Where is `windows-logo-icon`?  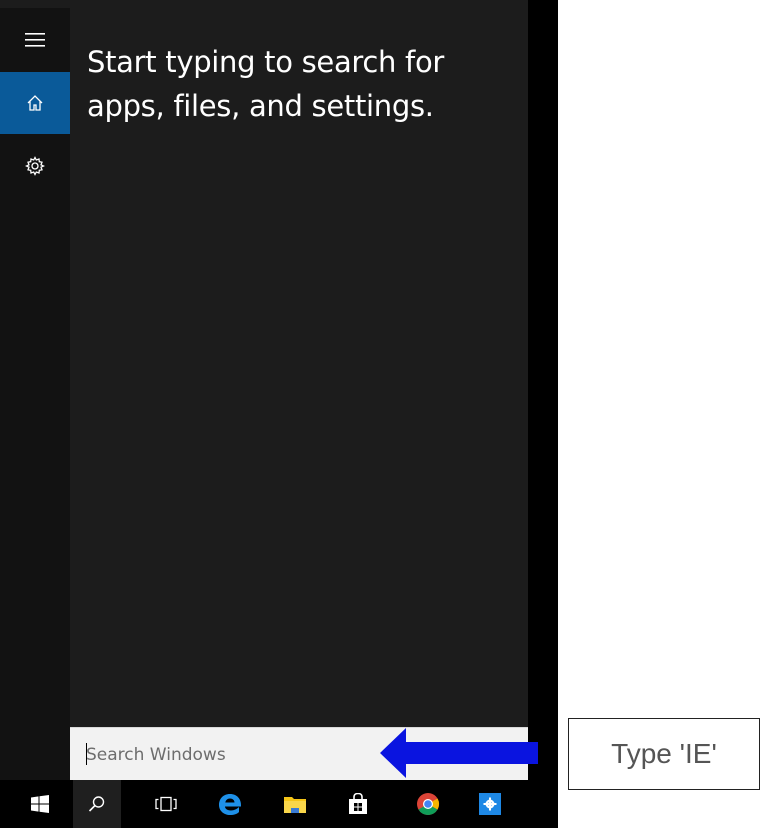
windows-logo-icon is located at coordinates (40, 804).